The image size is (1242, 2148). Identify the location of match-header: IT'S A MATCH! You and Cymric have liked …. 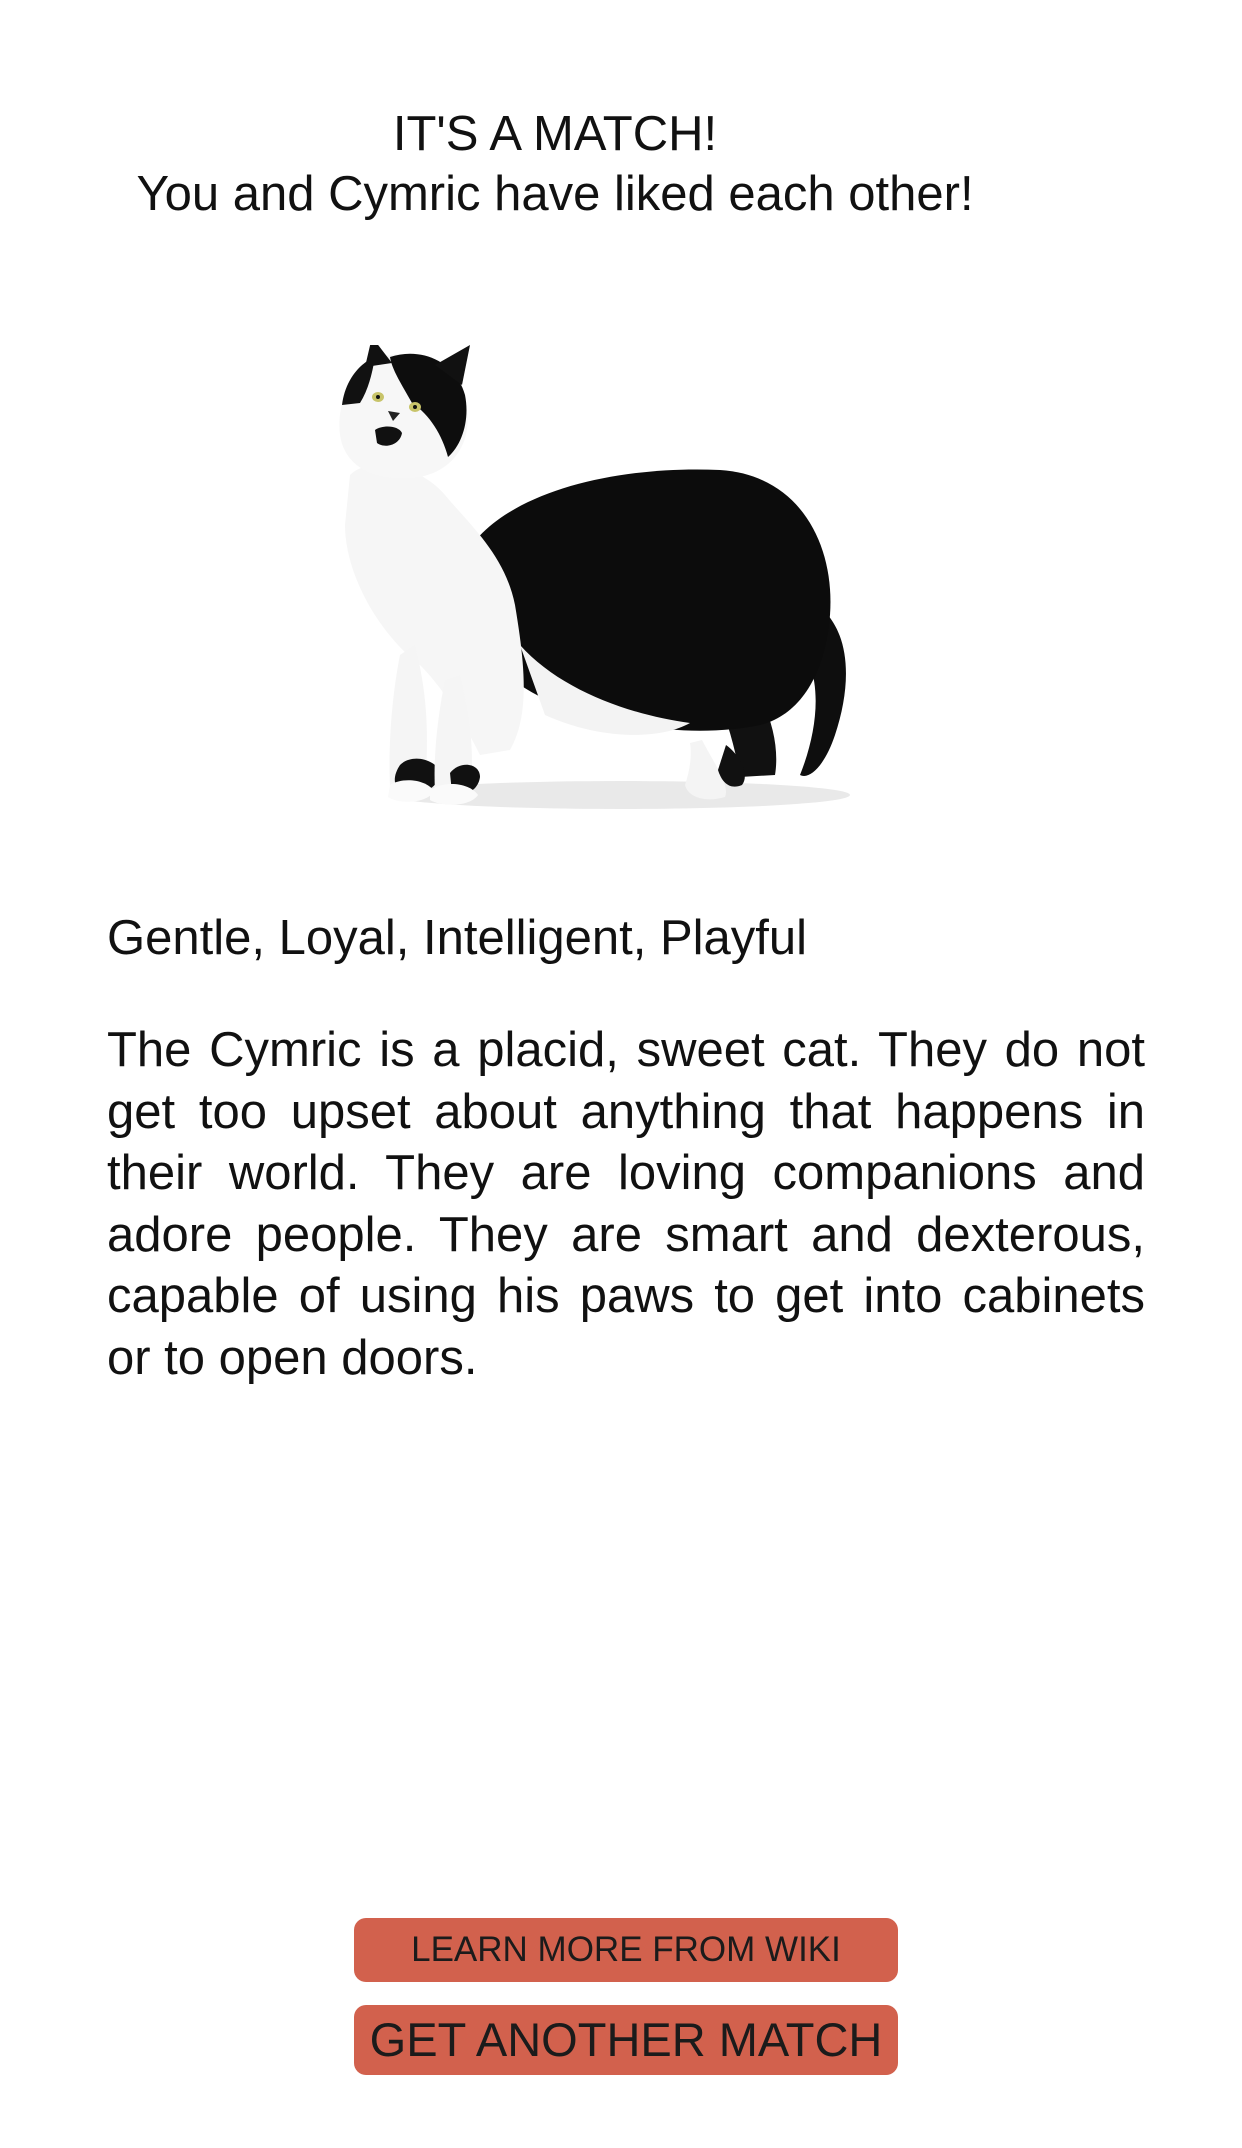
(555, 164).